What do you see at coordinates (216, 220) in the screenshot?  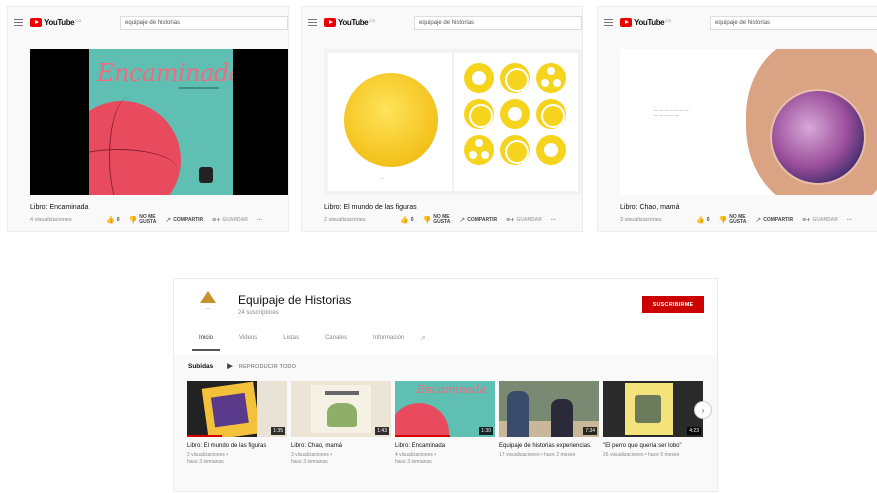 I see `add-to-playlist-icon: ≡+` at bounding box center [216, 220].